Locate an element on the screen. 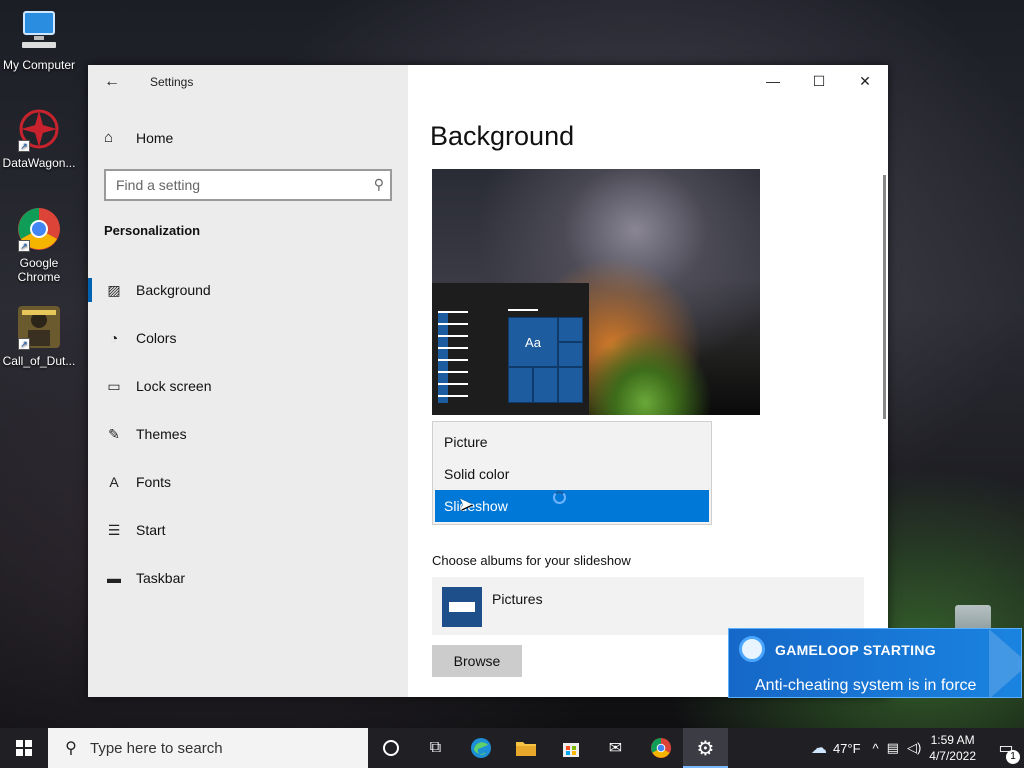 The width and height of the screenshot is (1024, 768). gameloop-icon is located at coordinates (752, 649).